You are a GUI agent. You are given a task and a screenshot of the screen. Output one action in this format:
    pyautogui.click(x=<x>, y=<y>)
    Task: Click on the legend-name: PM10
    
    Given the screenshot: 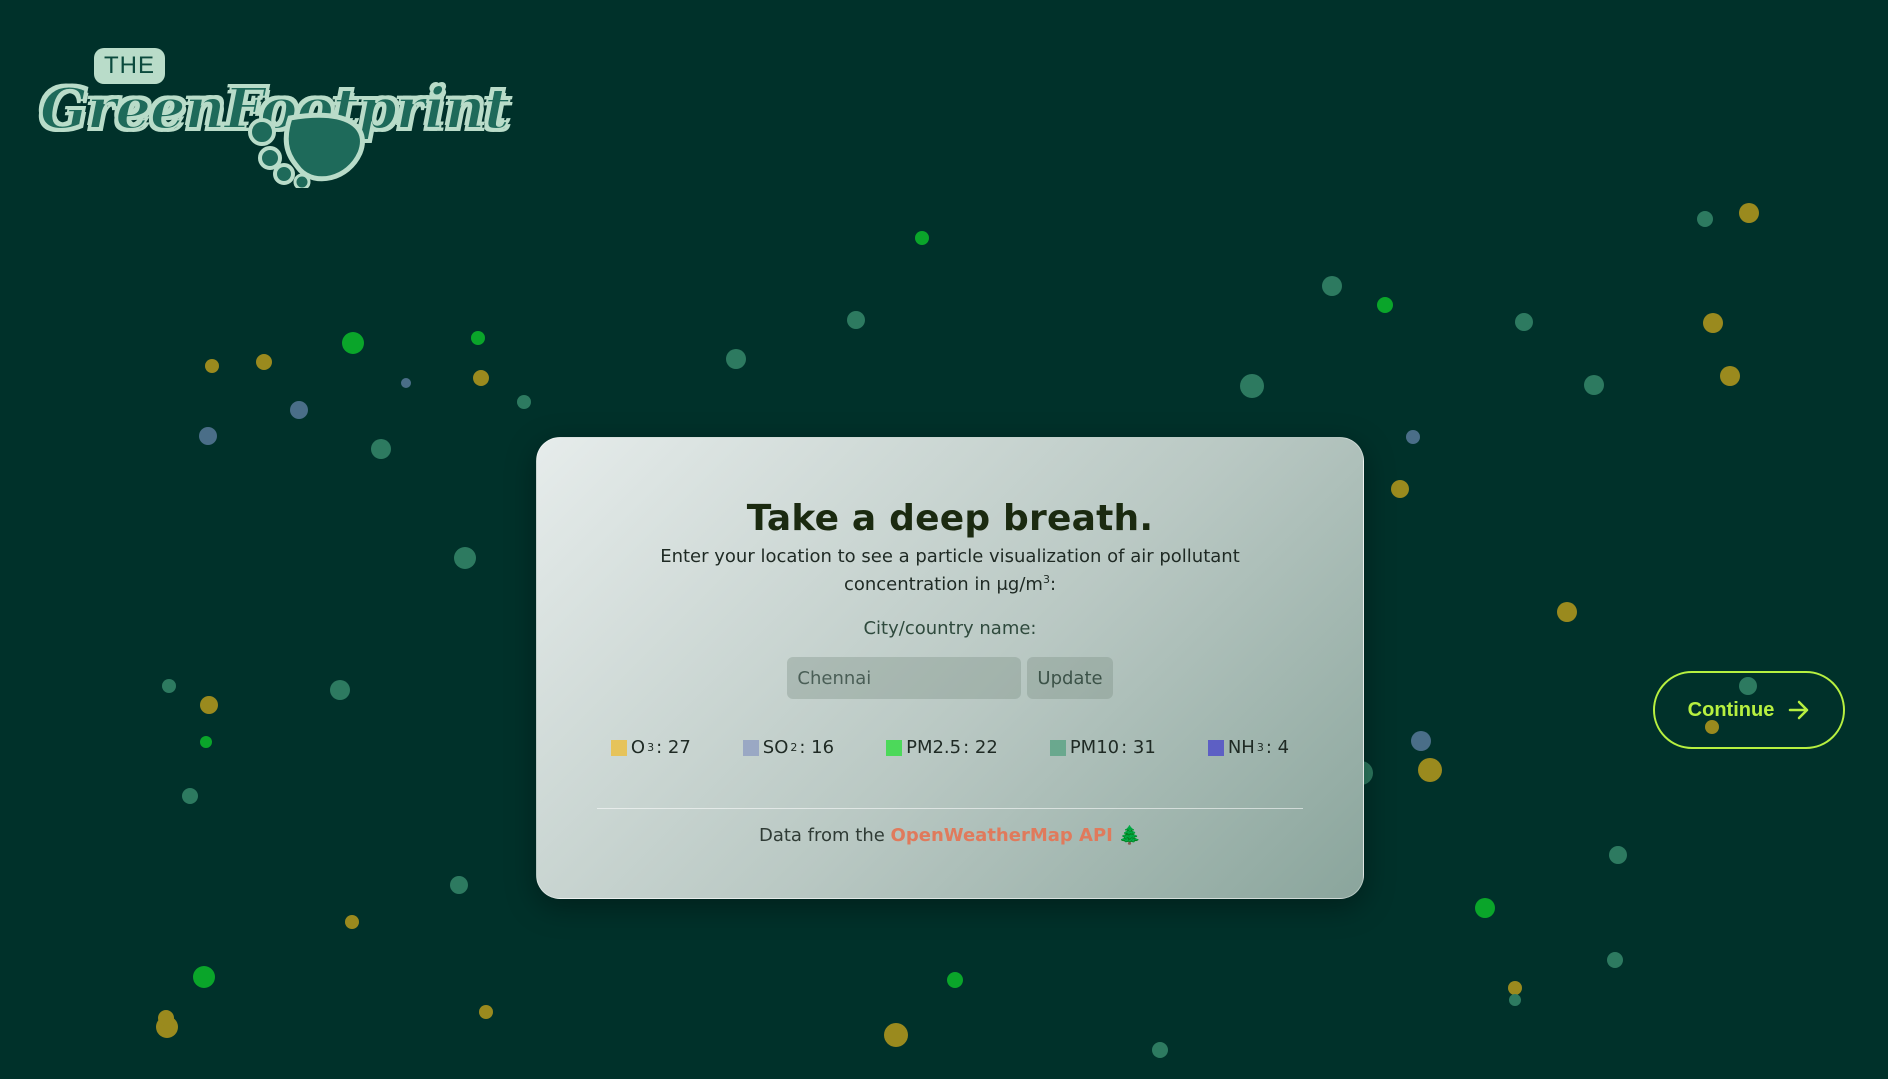 What is the action you would take?
    pyautogui.click(x=1094, y=747)
    